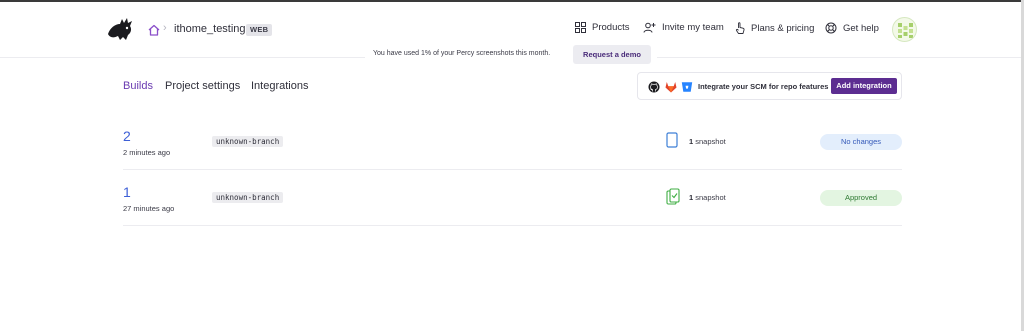  I want to click on tab-builds: Builds, so click(138, 86).